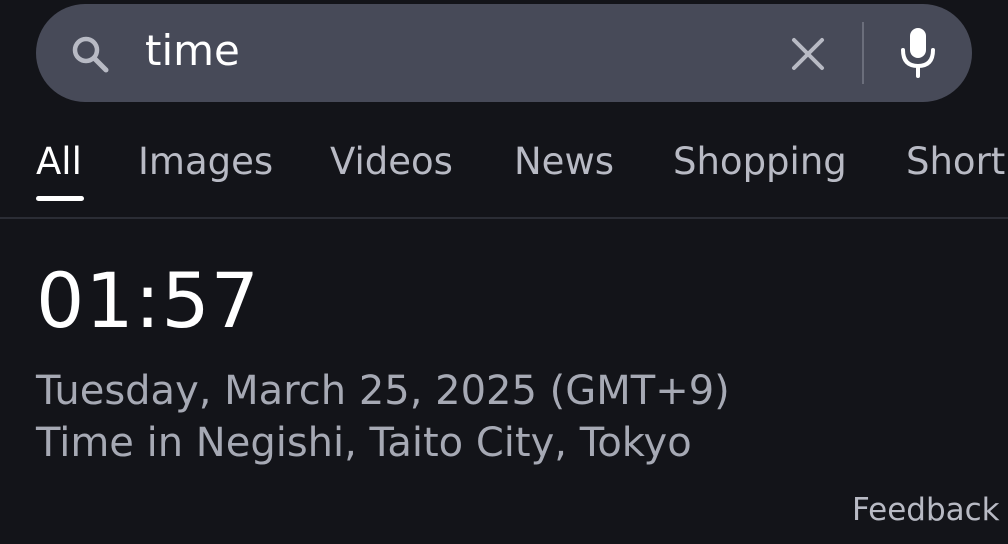 The height and width of the screenshot is (544, 1008). Describe the element at coordinates (808, 54) in the screenshot. I see `close-icon` at that location.